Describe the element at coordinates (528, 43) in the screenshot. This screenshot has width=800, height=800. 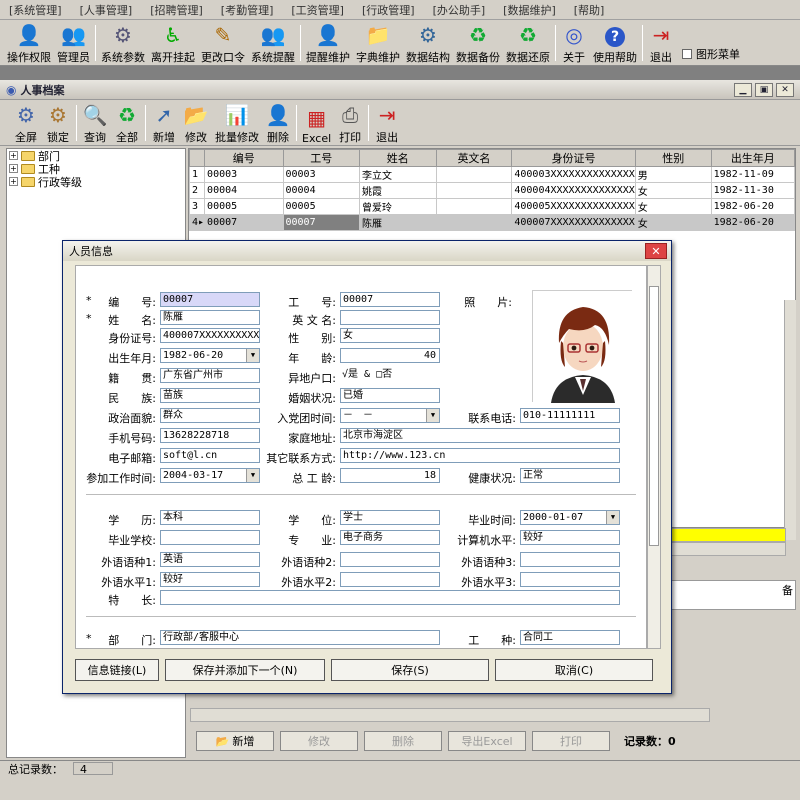
I see `toolbar-button-10: ♻ 数据还原` at that location.